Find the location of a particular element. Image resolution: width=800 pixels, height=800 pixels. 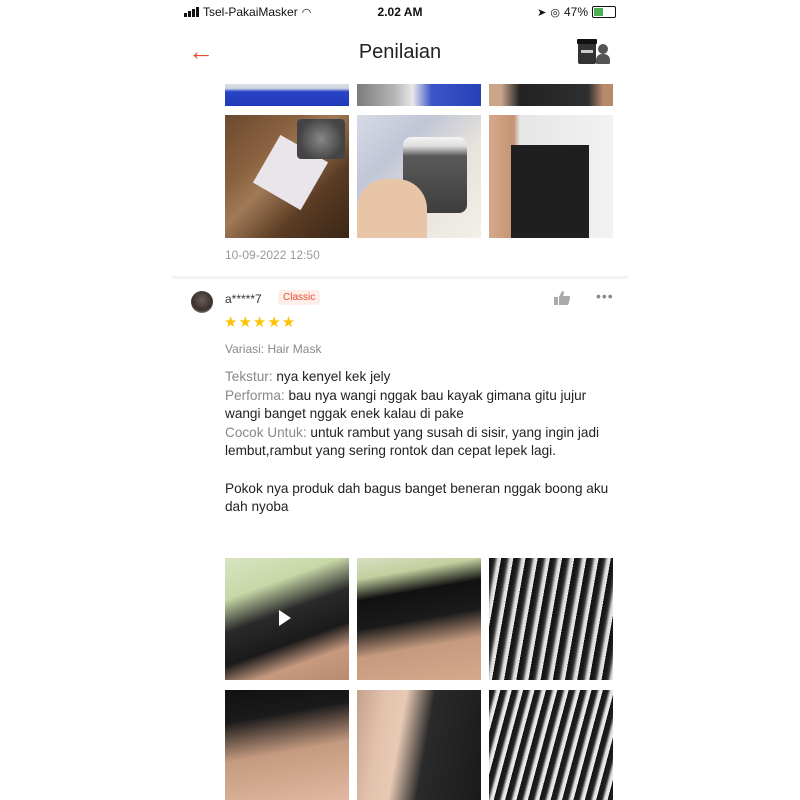

more-dots-icon: ••• is located at coordinates (605, 296).